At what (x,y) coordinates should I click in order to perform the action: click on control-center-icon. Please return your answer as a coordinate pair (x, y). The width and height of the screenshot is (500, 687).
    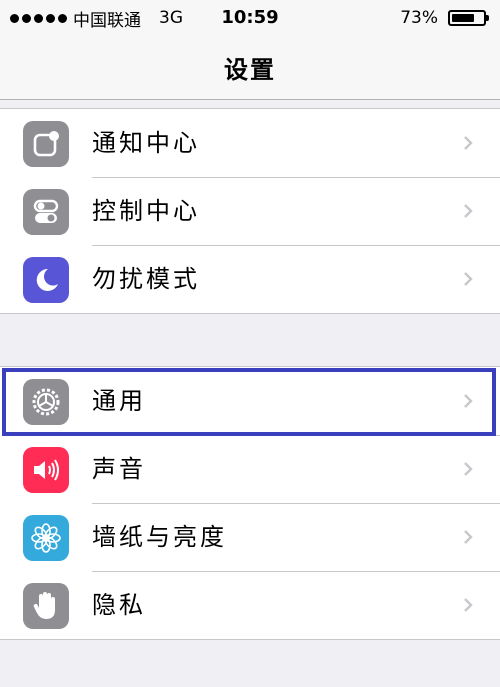
    Looking at the image, I should click on (46, 212).